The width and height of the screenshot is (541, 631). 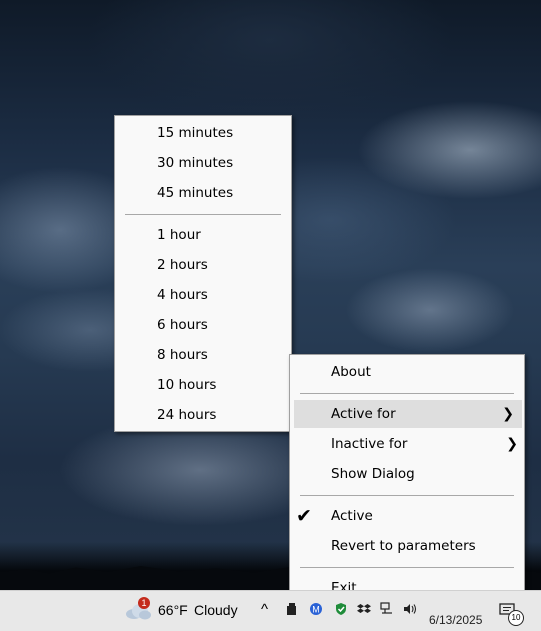 I want to click on caffeine-tray-icon, so click(x=292, y=609).